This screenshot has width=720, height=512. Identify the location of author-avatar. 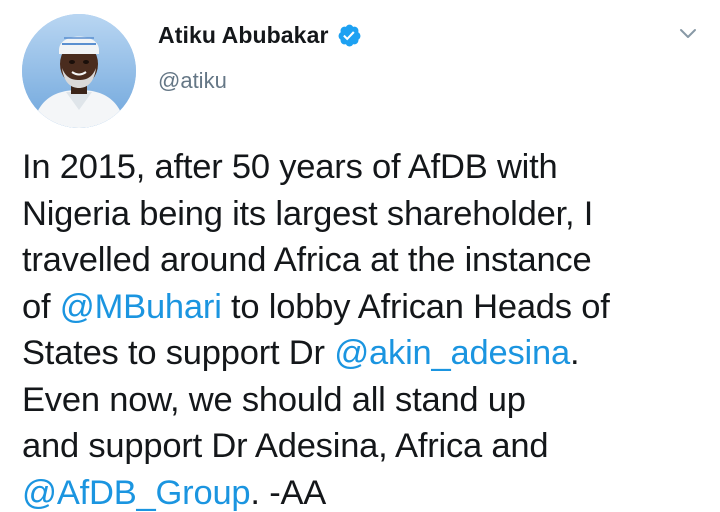
(79, 71).